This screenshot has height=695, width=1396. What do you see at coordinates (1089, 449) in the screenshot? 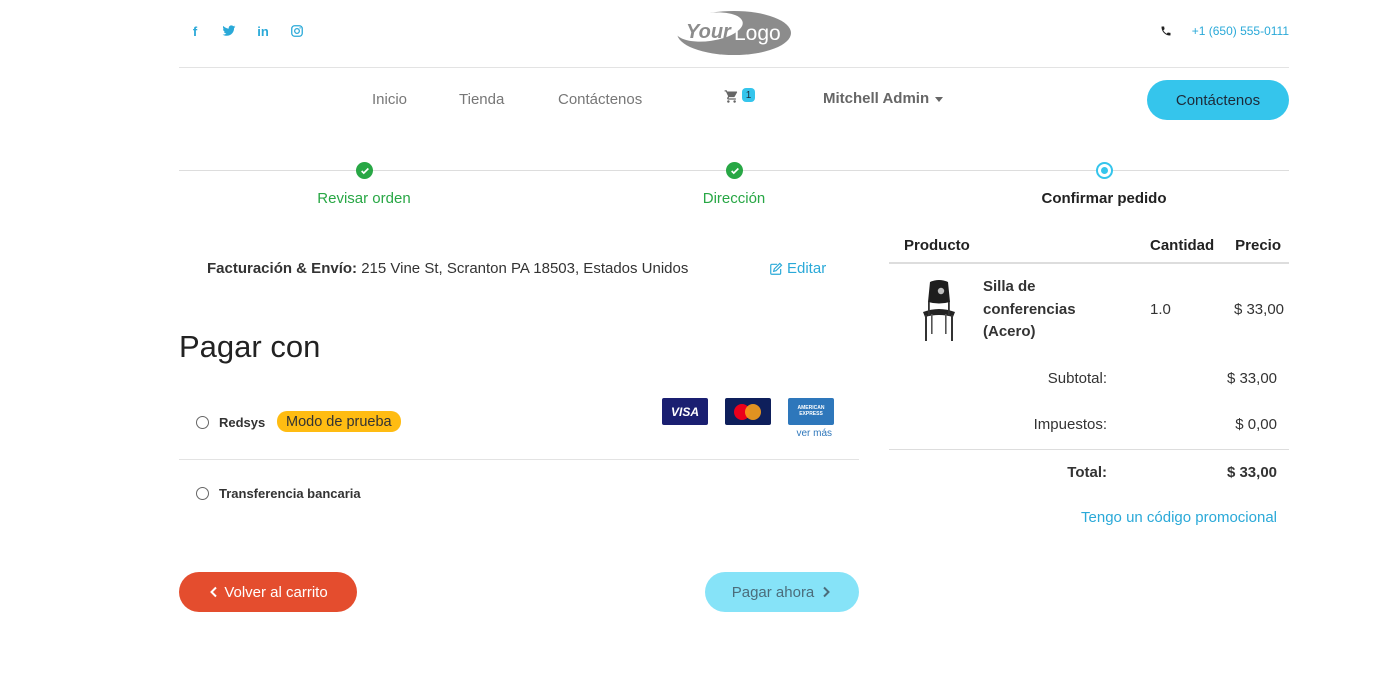
I see `total-divider` at bounding box center [1089, 449].